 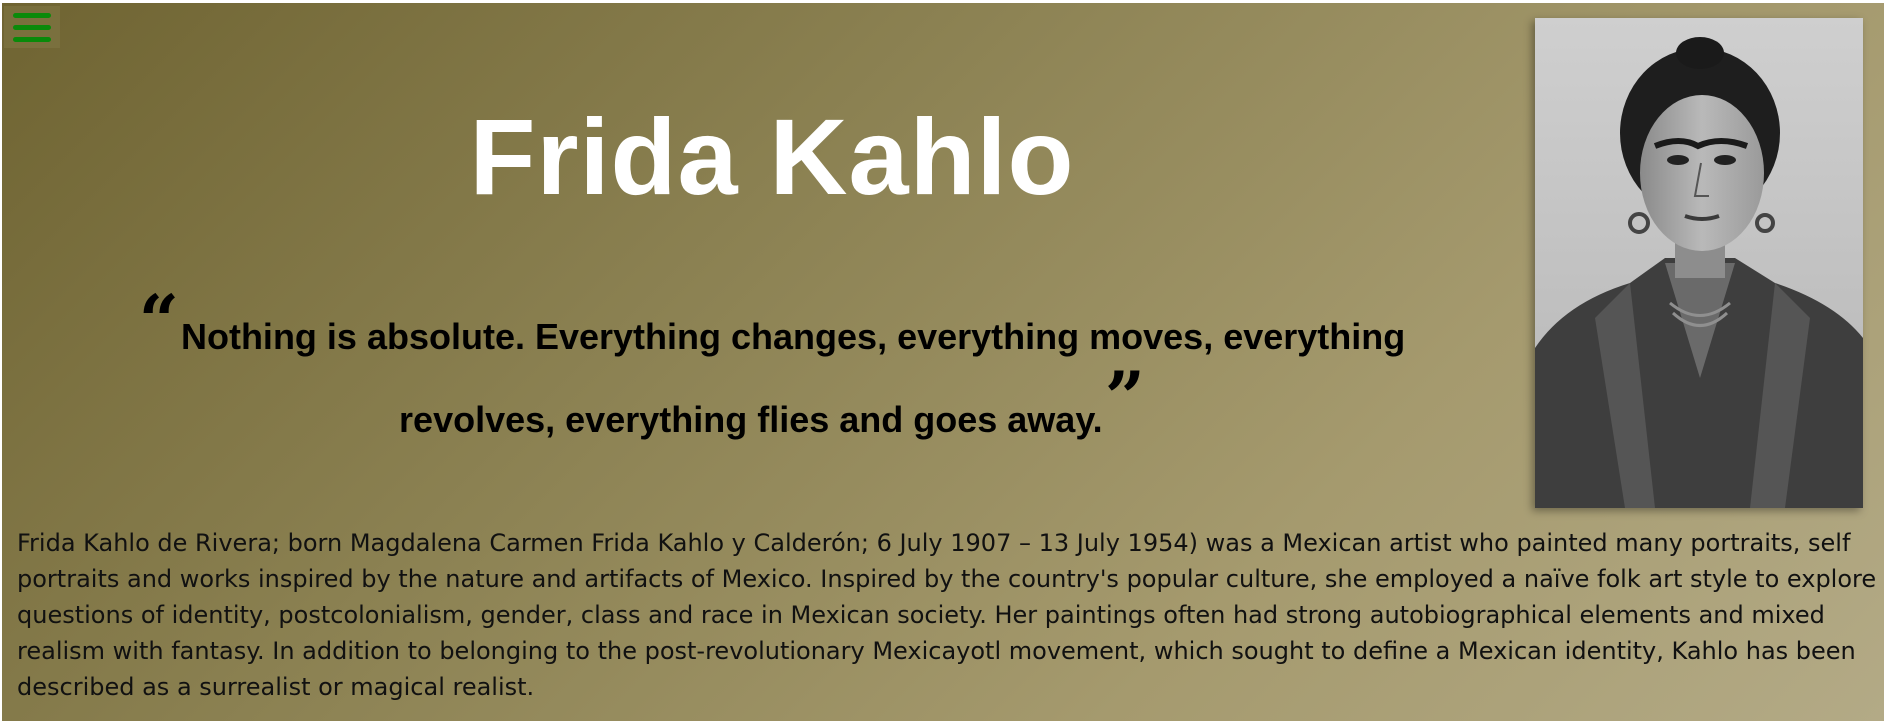 I want to click on close-quote-icon: ”, so click(x=1124, y=397).